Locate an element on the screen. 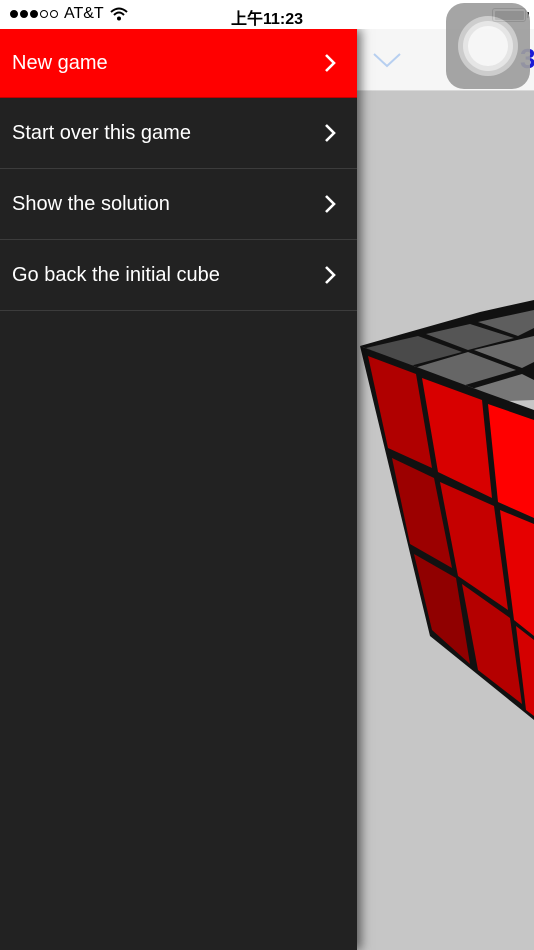 This screenshot has height=950, width=534. menu-item-start-over: Start over this game is located at coordinates (178, 133).